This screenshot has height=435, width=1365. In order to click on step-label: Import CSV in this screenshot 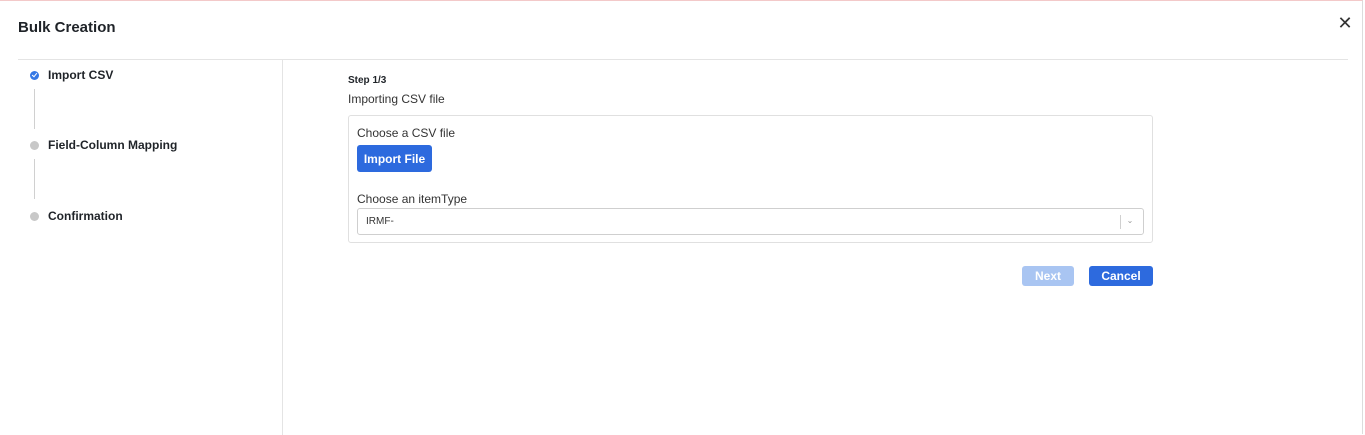, I will do `click(81, 75)`.